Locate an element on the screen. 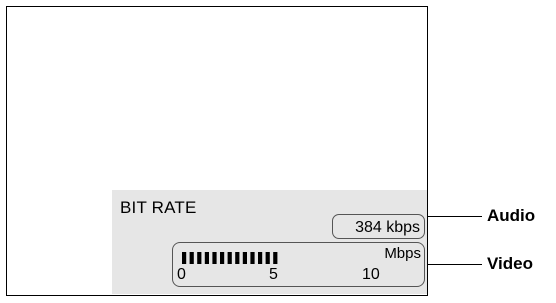  scale-label-10: 10 is located at coordinates (371, 274).